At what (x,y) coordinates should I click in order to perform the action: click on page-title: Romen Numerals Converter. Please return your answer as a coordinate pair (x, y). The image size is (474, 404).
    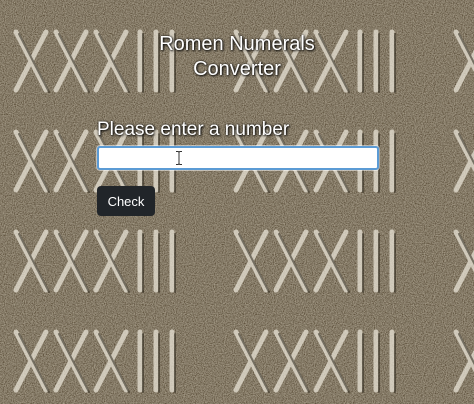
    Looking at the image, I should click on (237, 57).